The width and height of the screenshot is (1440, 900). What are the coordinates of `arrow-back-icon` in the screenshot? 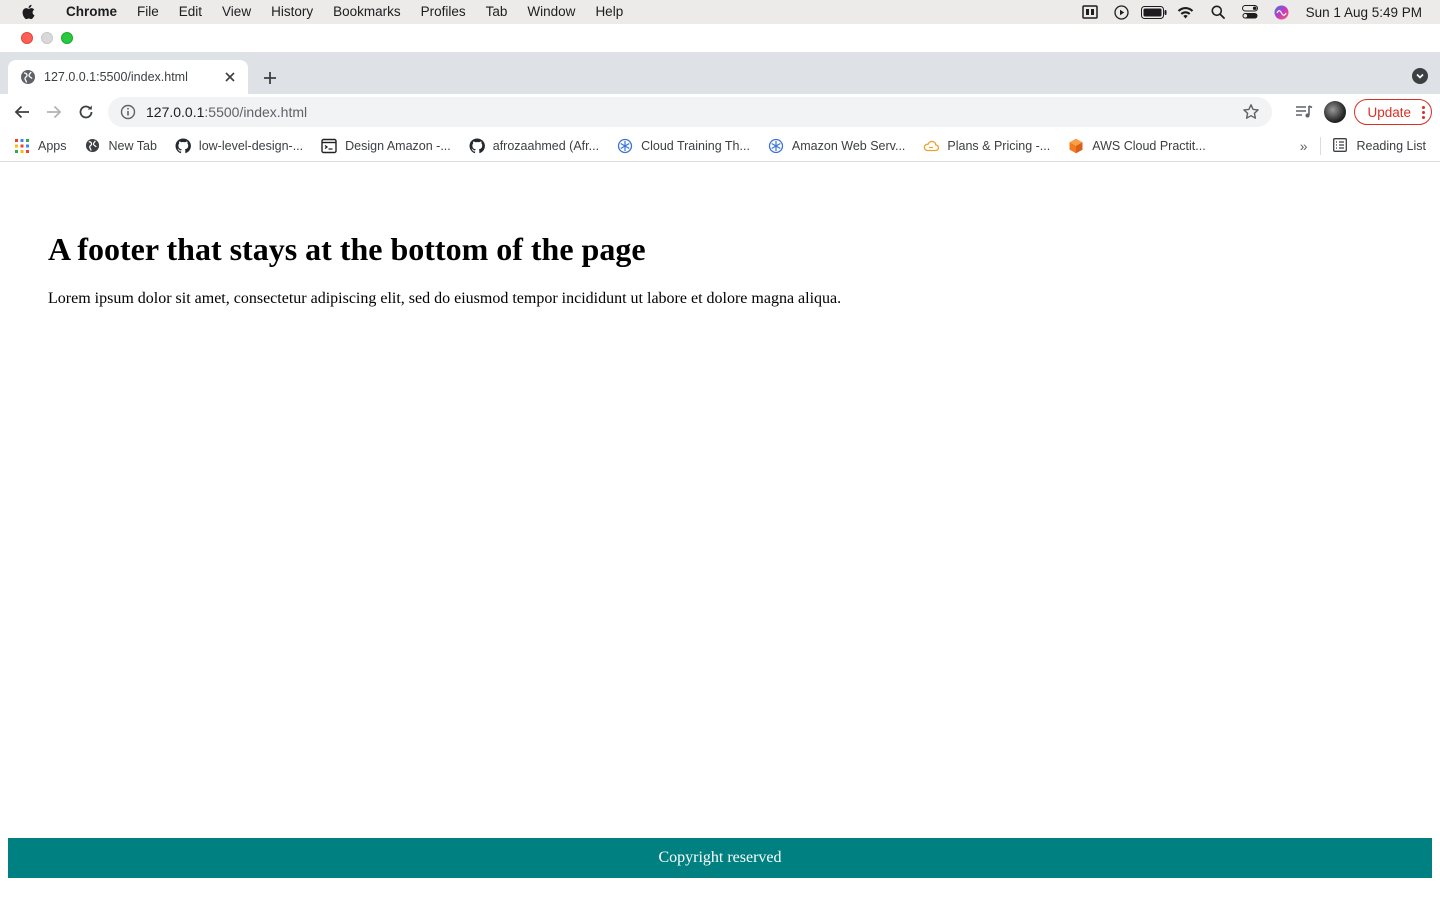 It's located at (21, 112).